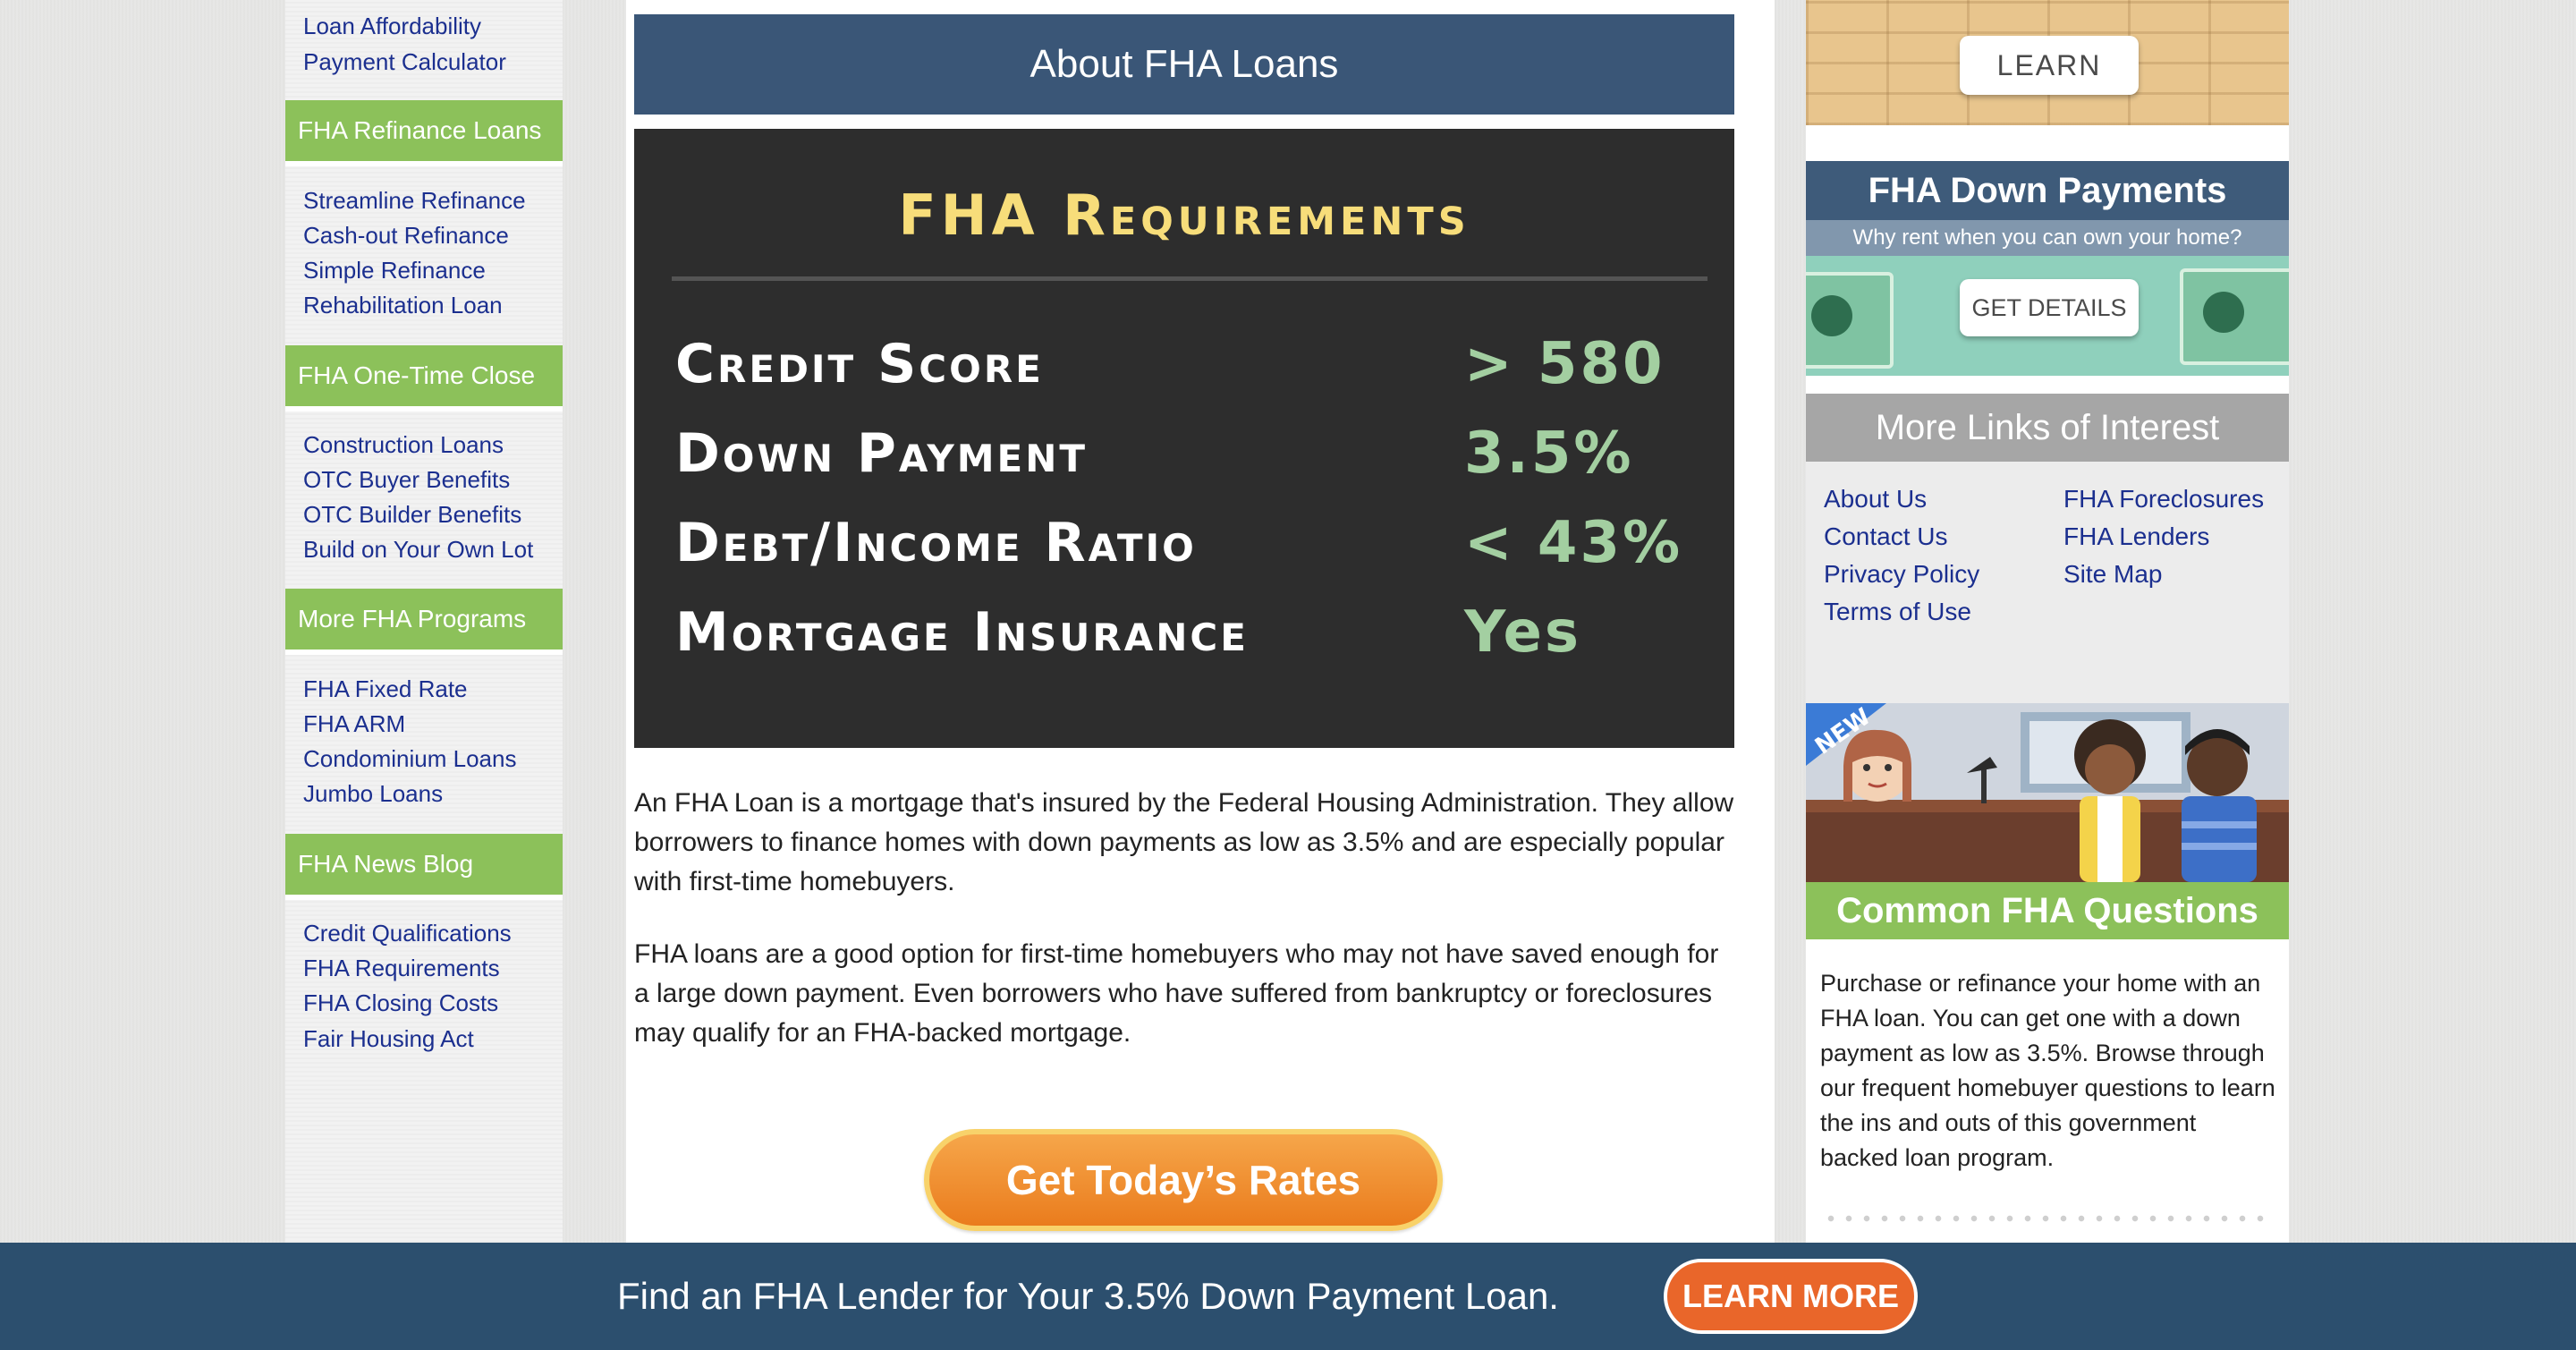  Describe the element at coordinates (392, 26) in the screenshot. I see `sidebar-link-loan-affordability: Loan Affordability` at that location.